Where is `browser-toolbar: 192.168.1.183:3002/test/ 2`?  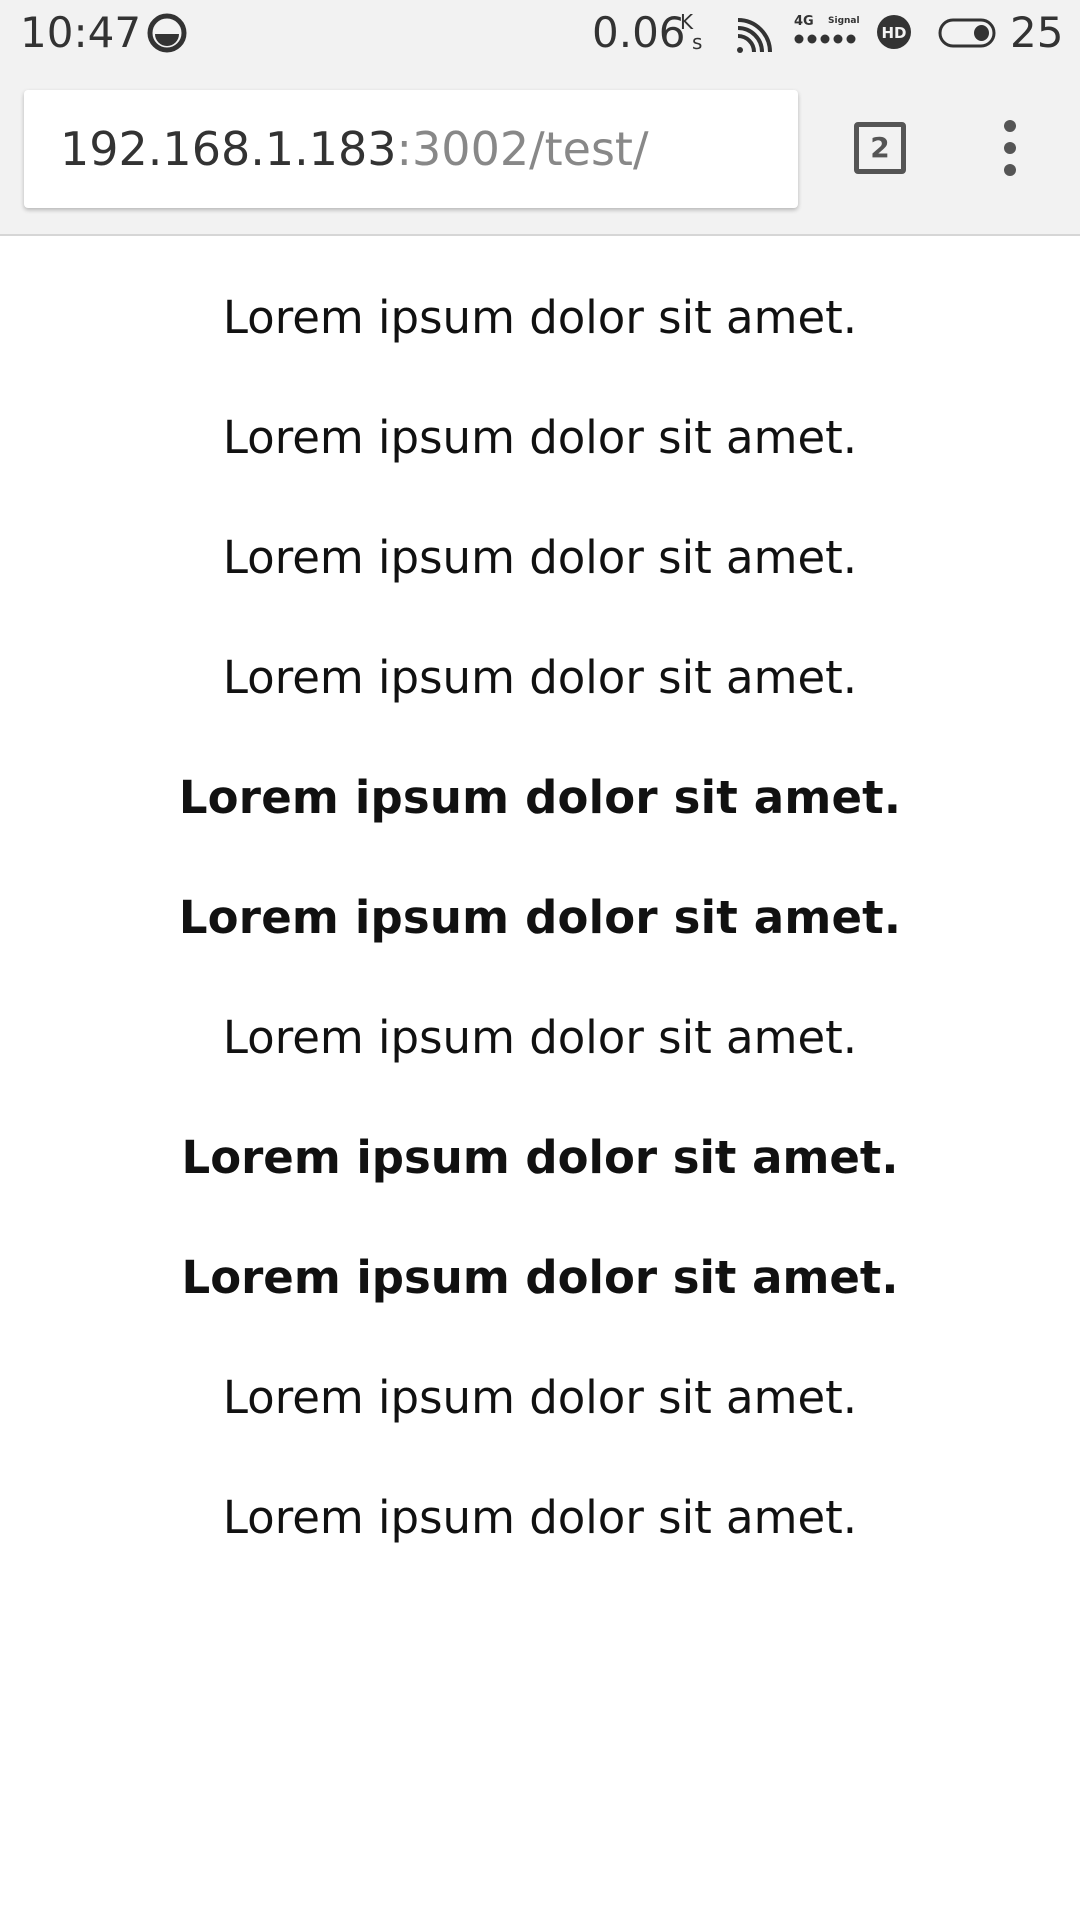 browser-toolbar: 192.168.1.183:3002/test/ 2 is located at coordinates (540, 151).